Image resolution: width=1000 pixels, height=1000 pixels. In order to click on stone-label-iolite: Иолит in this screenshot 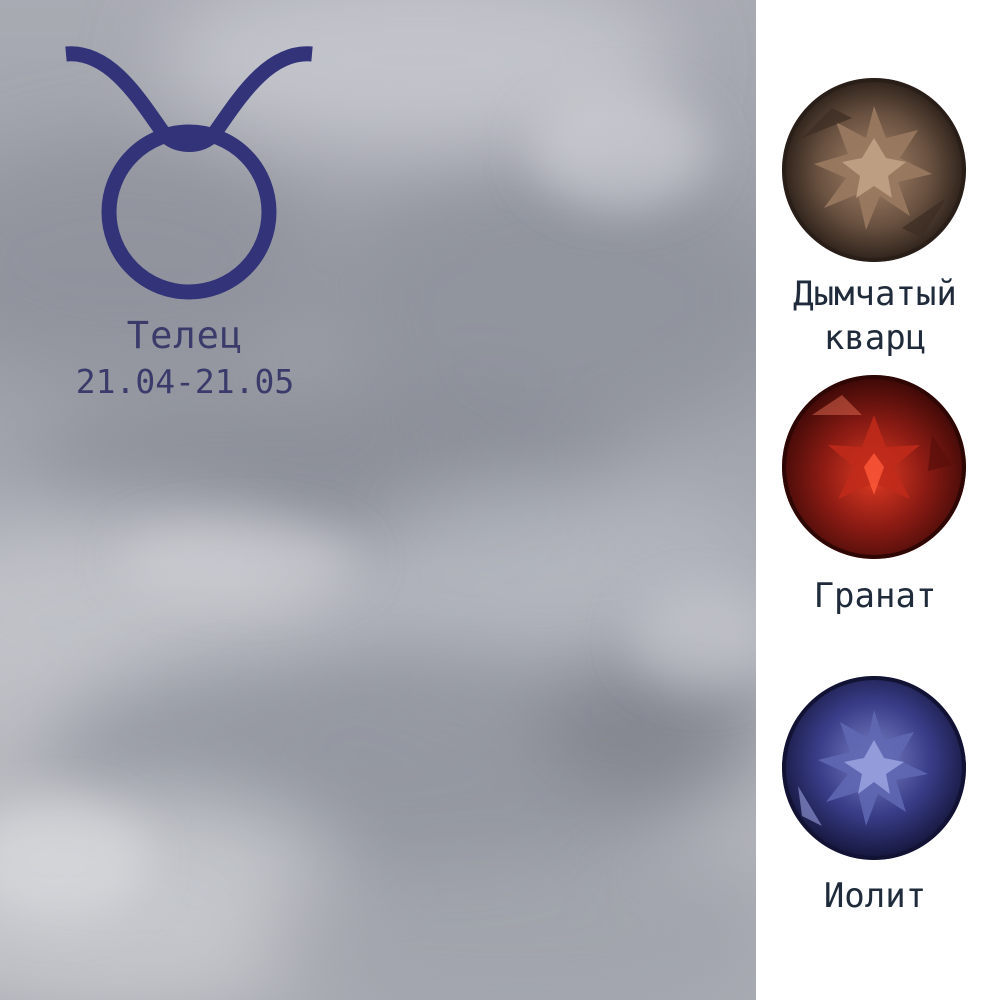, I will do `click(875, 896)`.